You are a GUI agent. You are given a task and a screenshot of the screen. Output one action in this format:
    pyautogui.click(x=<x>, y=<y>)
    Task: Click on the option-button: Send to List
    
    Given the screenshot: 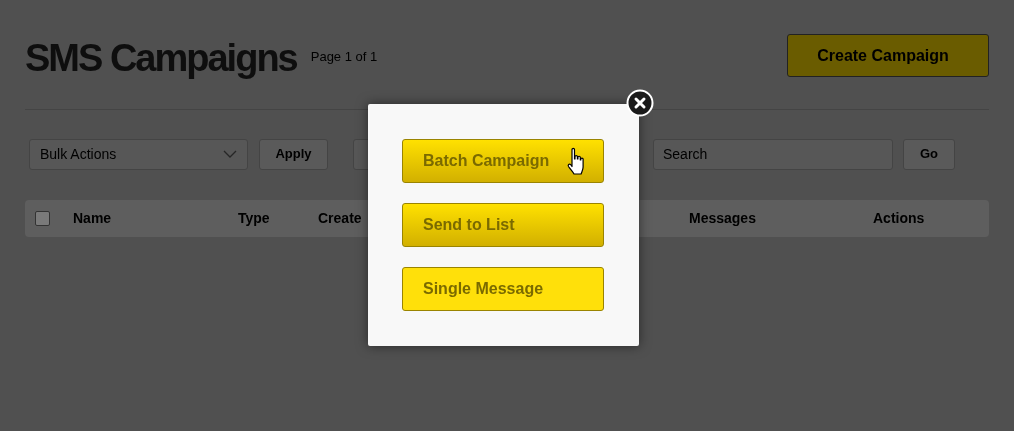 What is the action you would take?
    pyautogui.click(x=503, y=225)
    